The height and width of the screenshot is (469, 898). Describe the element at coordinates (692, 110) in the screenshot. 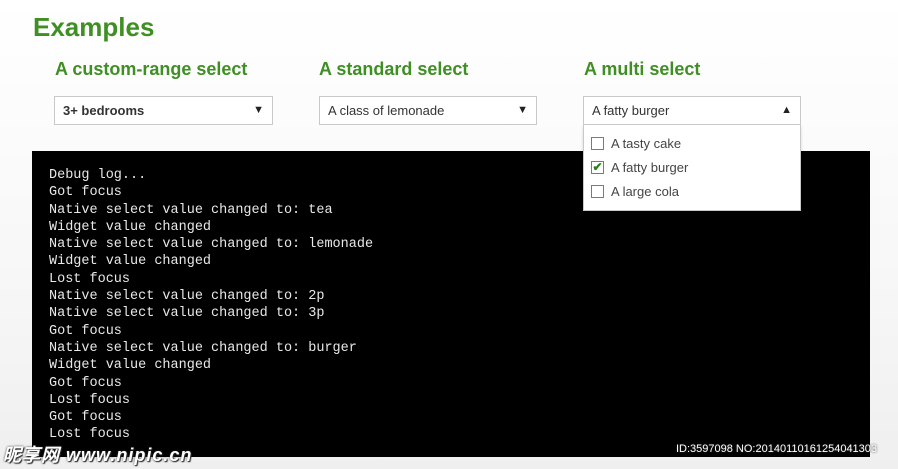

I see `multi-select: A fatty burger ▲` at that location.